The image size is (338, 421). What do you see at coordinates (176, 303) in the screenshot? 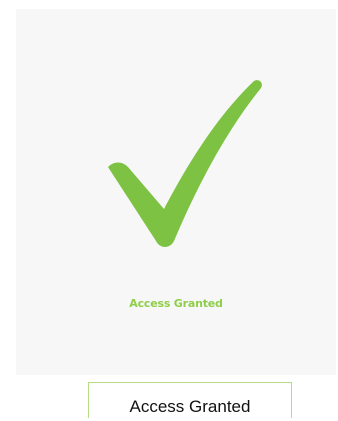
I see `access-granted-caption: Access Granted` at bounding box center [176, 303].